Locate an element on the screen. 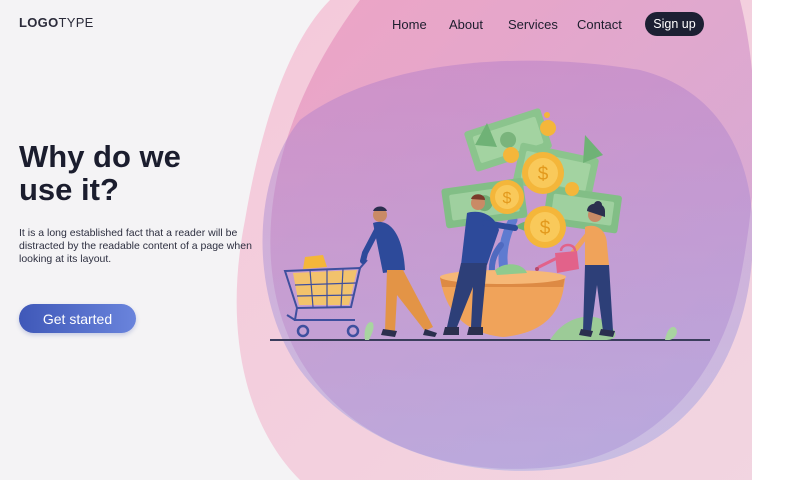 Image resolution: width=785 pixels, height=503 pixels. nav-link-about: About is located at coordinates (466, 24).